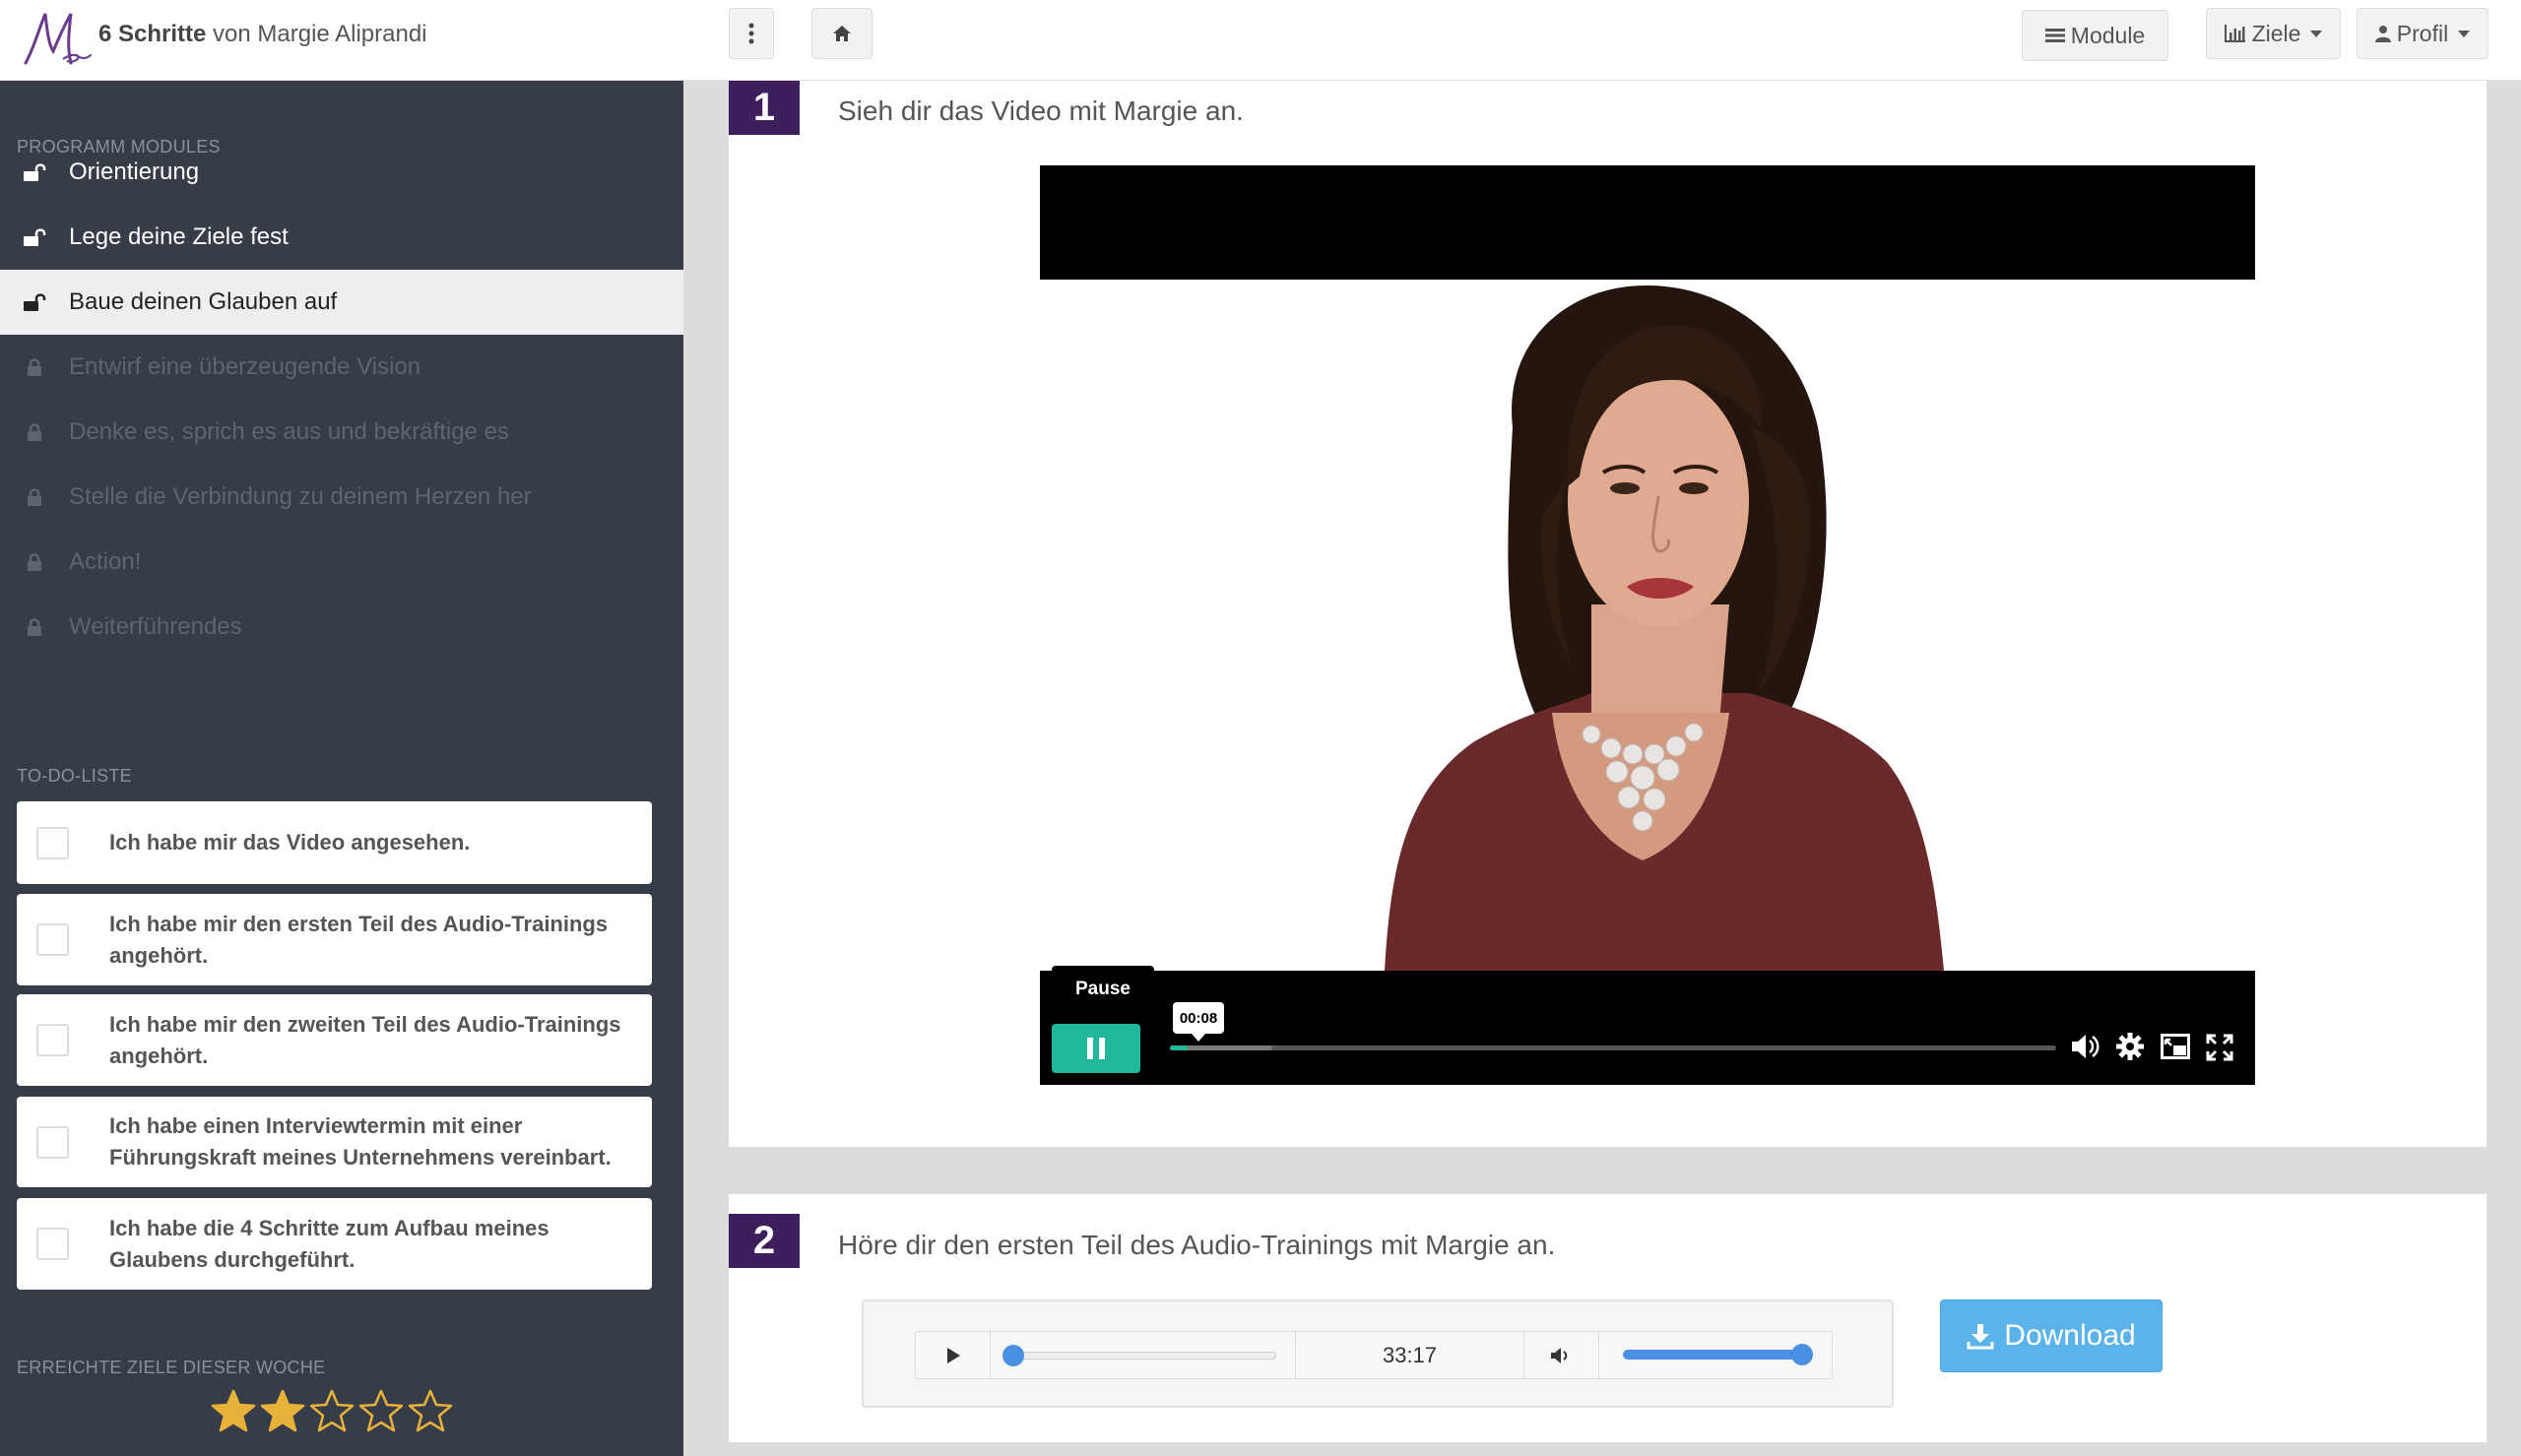  What do you see at coordinates (203, 301) in the screenshot?
I see `sidebar-module-label: Baue deinen Glauben auf` at bounding box center [203, 301].